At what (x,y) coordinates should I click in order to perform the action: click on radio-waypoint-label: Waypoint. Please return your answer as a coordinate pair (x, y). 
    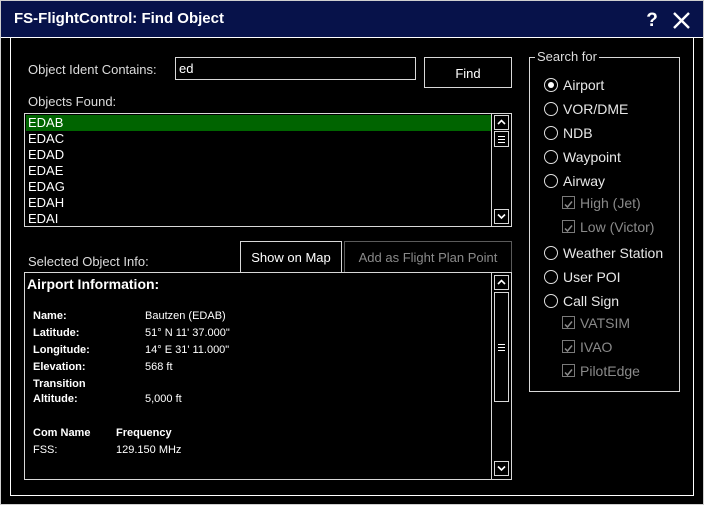
    Looking at the image, I should click on (592, 157).